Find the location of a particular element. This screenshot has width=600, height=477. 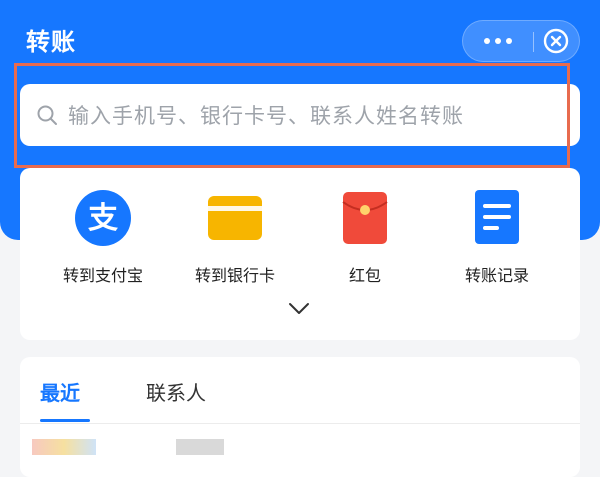

bank-card-icon is located at coordinates (235, 218).